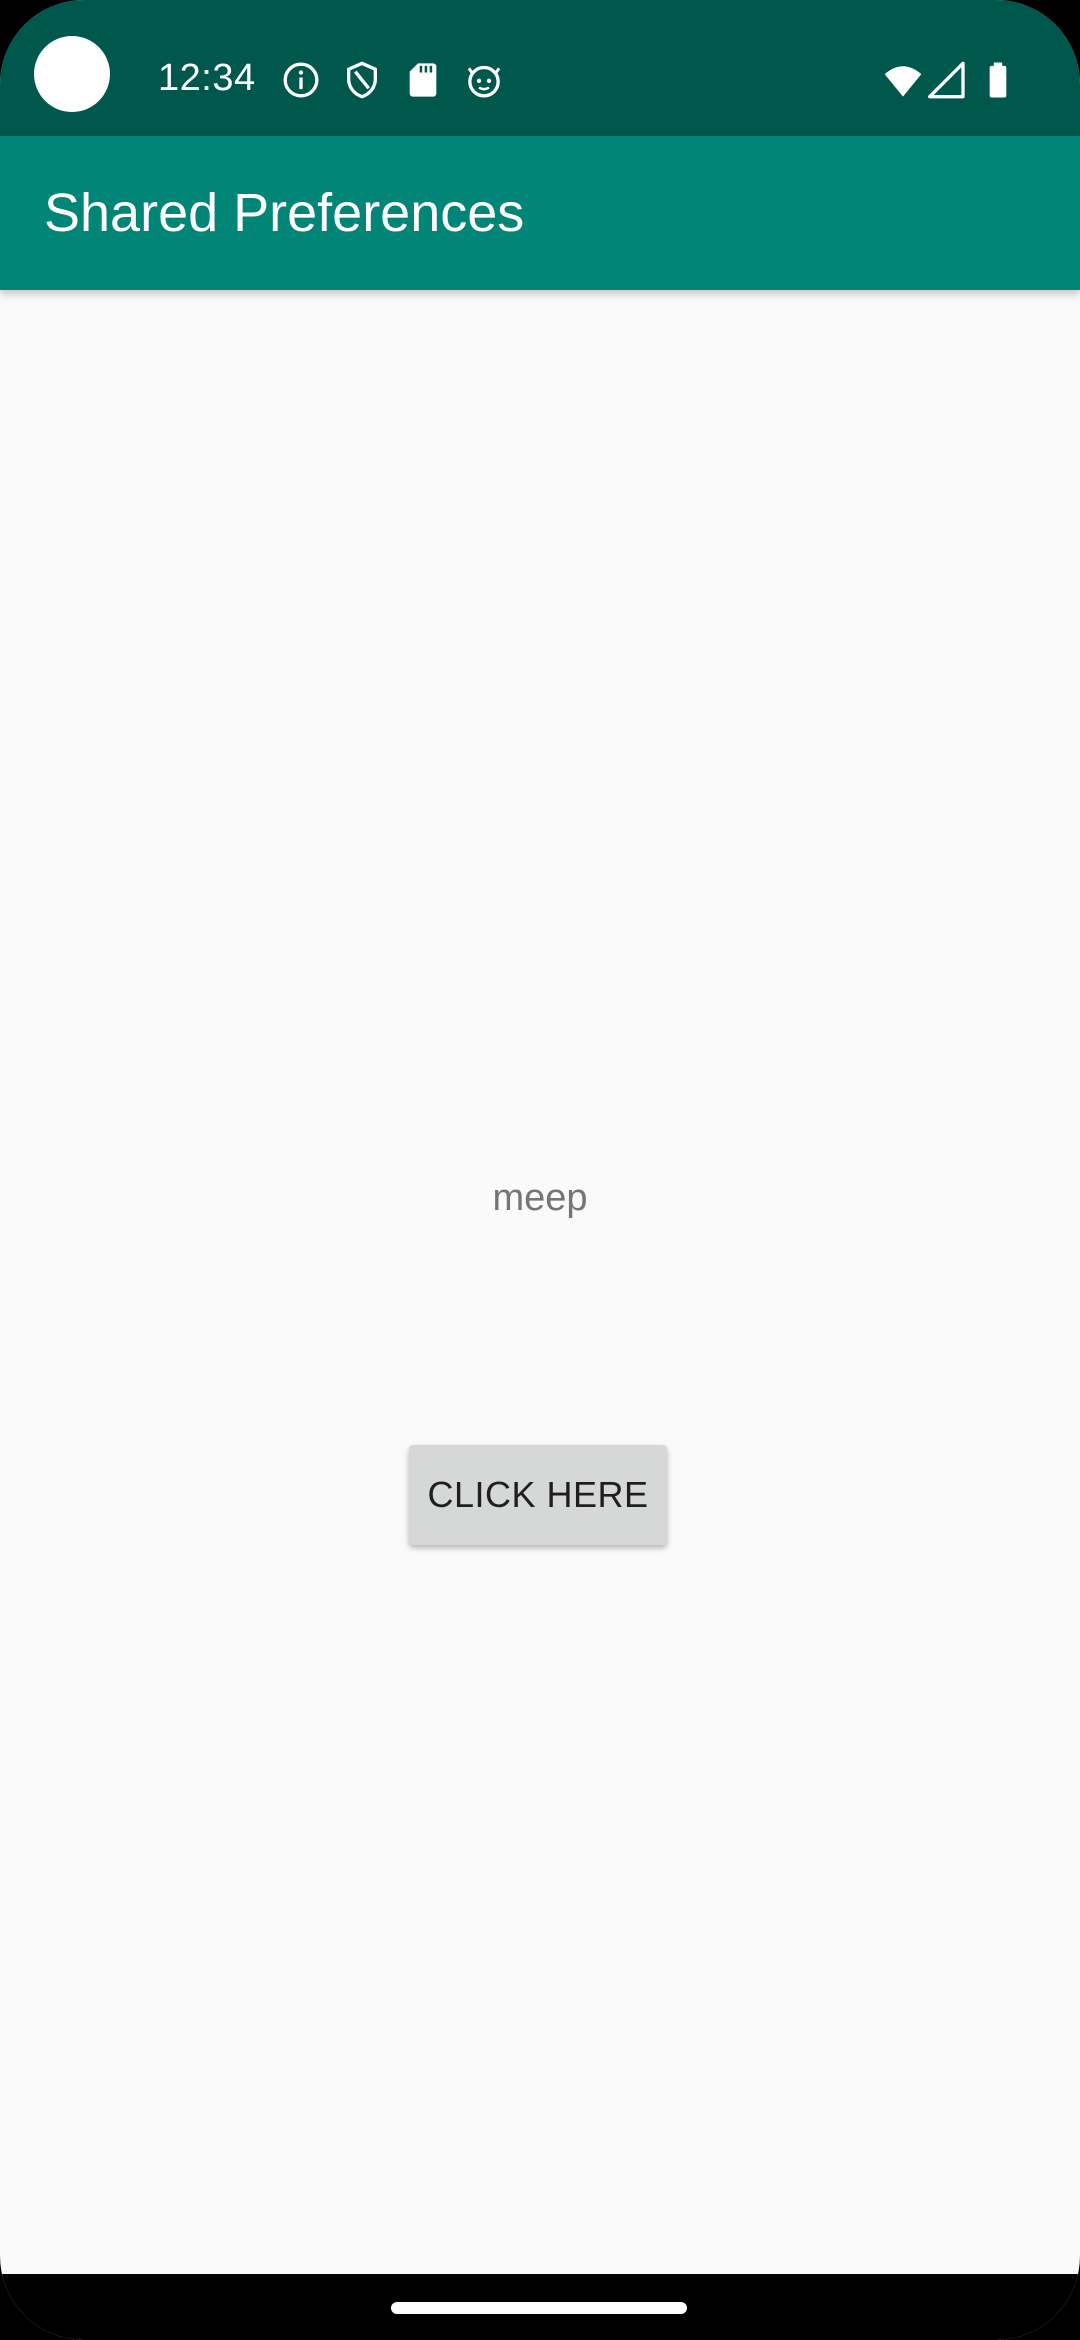 This screenshot has height=2340, width=1080. What do you see at coordinates (998, 80) in the screenshot?
I see `battery-icon` at bounding box center [998, 80].